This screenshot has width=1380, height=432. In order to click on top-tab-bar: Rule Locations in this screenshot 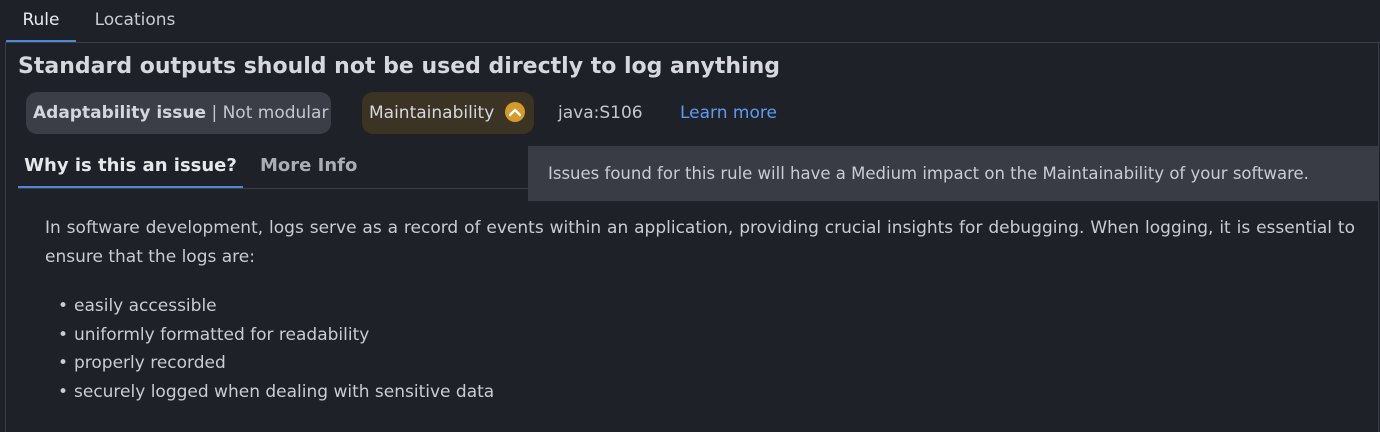, I will do `click(693, 21)`.